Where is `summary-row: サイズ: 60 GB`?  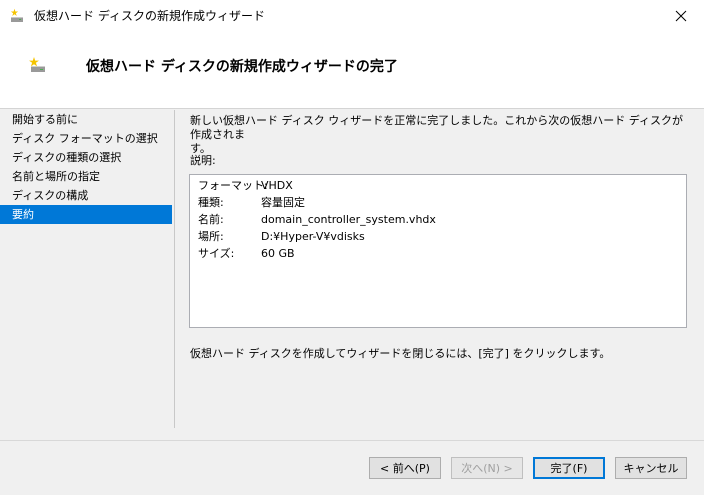 summary-row: サイズ: 60 GB is located at coordinates (246, 254).